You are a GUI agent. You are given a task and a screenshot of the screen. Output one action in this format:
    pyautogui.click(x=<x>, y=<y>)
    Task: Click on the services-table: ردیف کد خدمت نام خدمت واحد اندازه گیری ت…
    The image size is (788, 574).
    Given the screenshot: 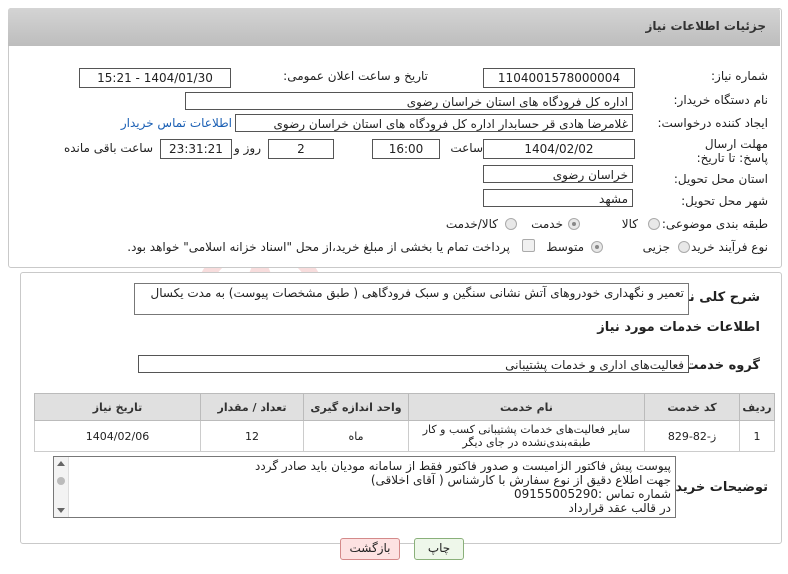 What is the action you would take?
    pyautogui.click(x=404, y=422)
    